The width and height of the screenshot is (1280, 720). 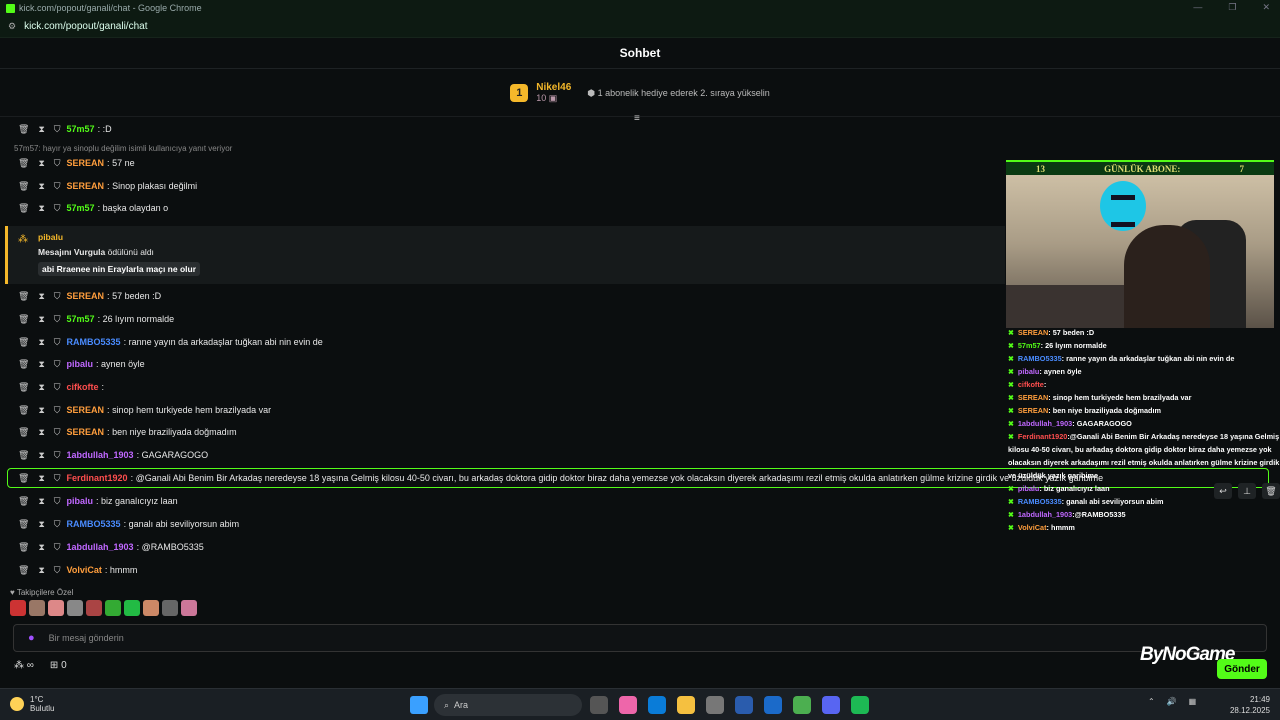 I want to click on chat-message: 🗑 ⧗ ⛉ 57m57: 26 lıyım normalde, so click(x=500, y=319).